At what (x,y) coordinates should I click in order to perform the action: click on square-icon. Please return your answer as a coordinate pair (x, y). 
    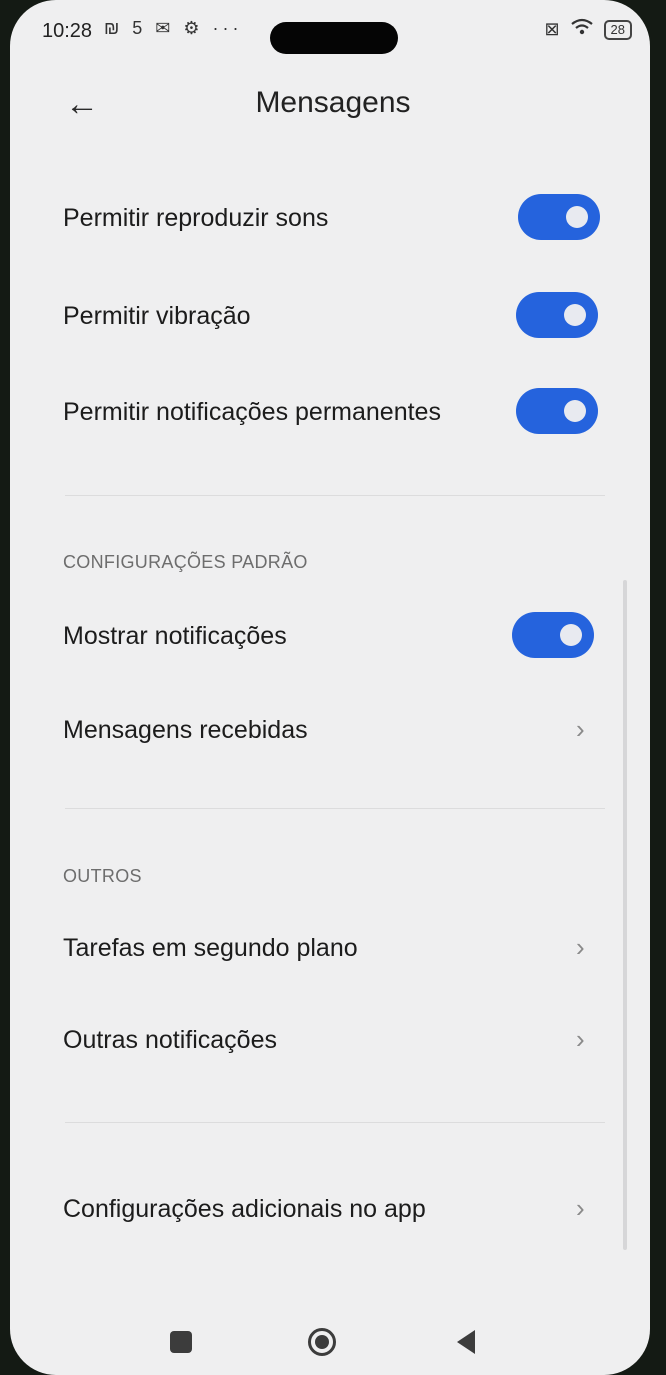
    Looking at the image, I should click on (181, 1342).